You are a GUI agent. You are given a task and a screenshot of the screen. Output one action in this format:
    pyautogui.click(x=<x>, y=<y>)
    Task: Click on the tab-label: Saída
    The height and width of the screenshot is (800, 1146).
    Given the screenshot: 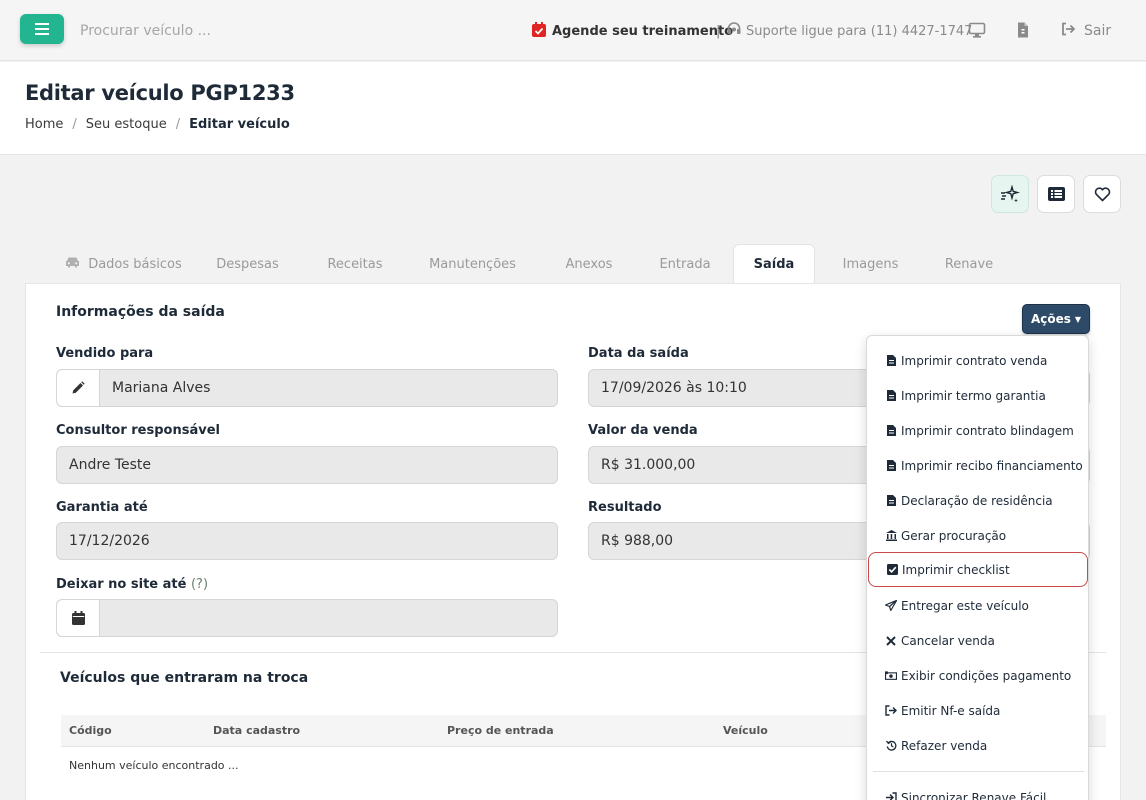 What is the action you would take?
    pyautogui.click(x=774, y=264)
    